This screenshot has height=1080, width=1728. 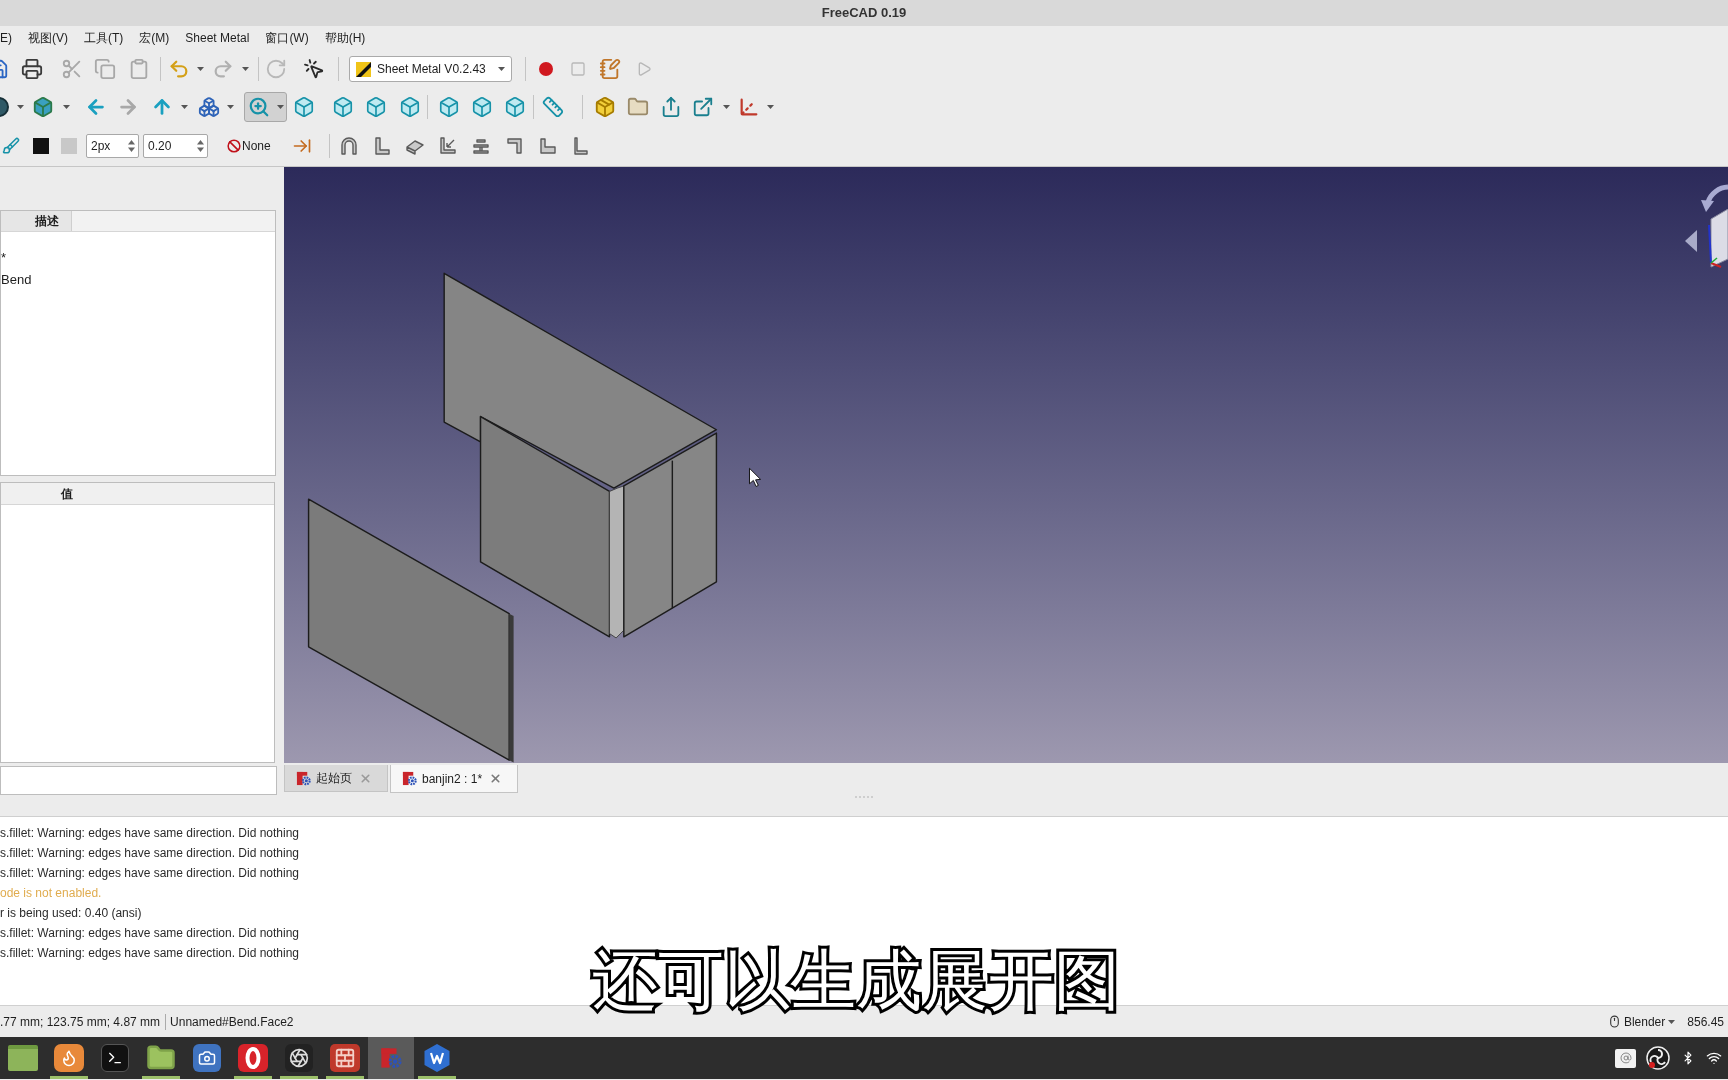 What do you see at coordinates (1705, 1022) in the screenshot?
I see `dimension-text: 856.45` at bounding box center [1705, 1022].